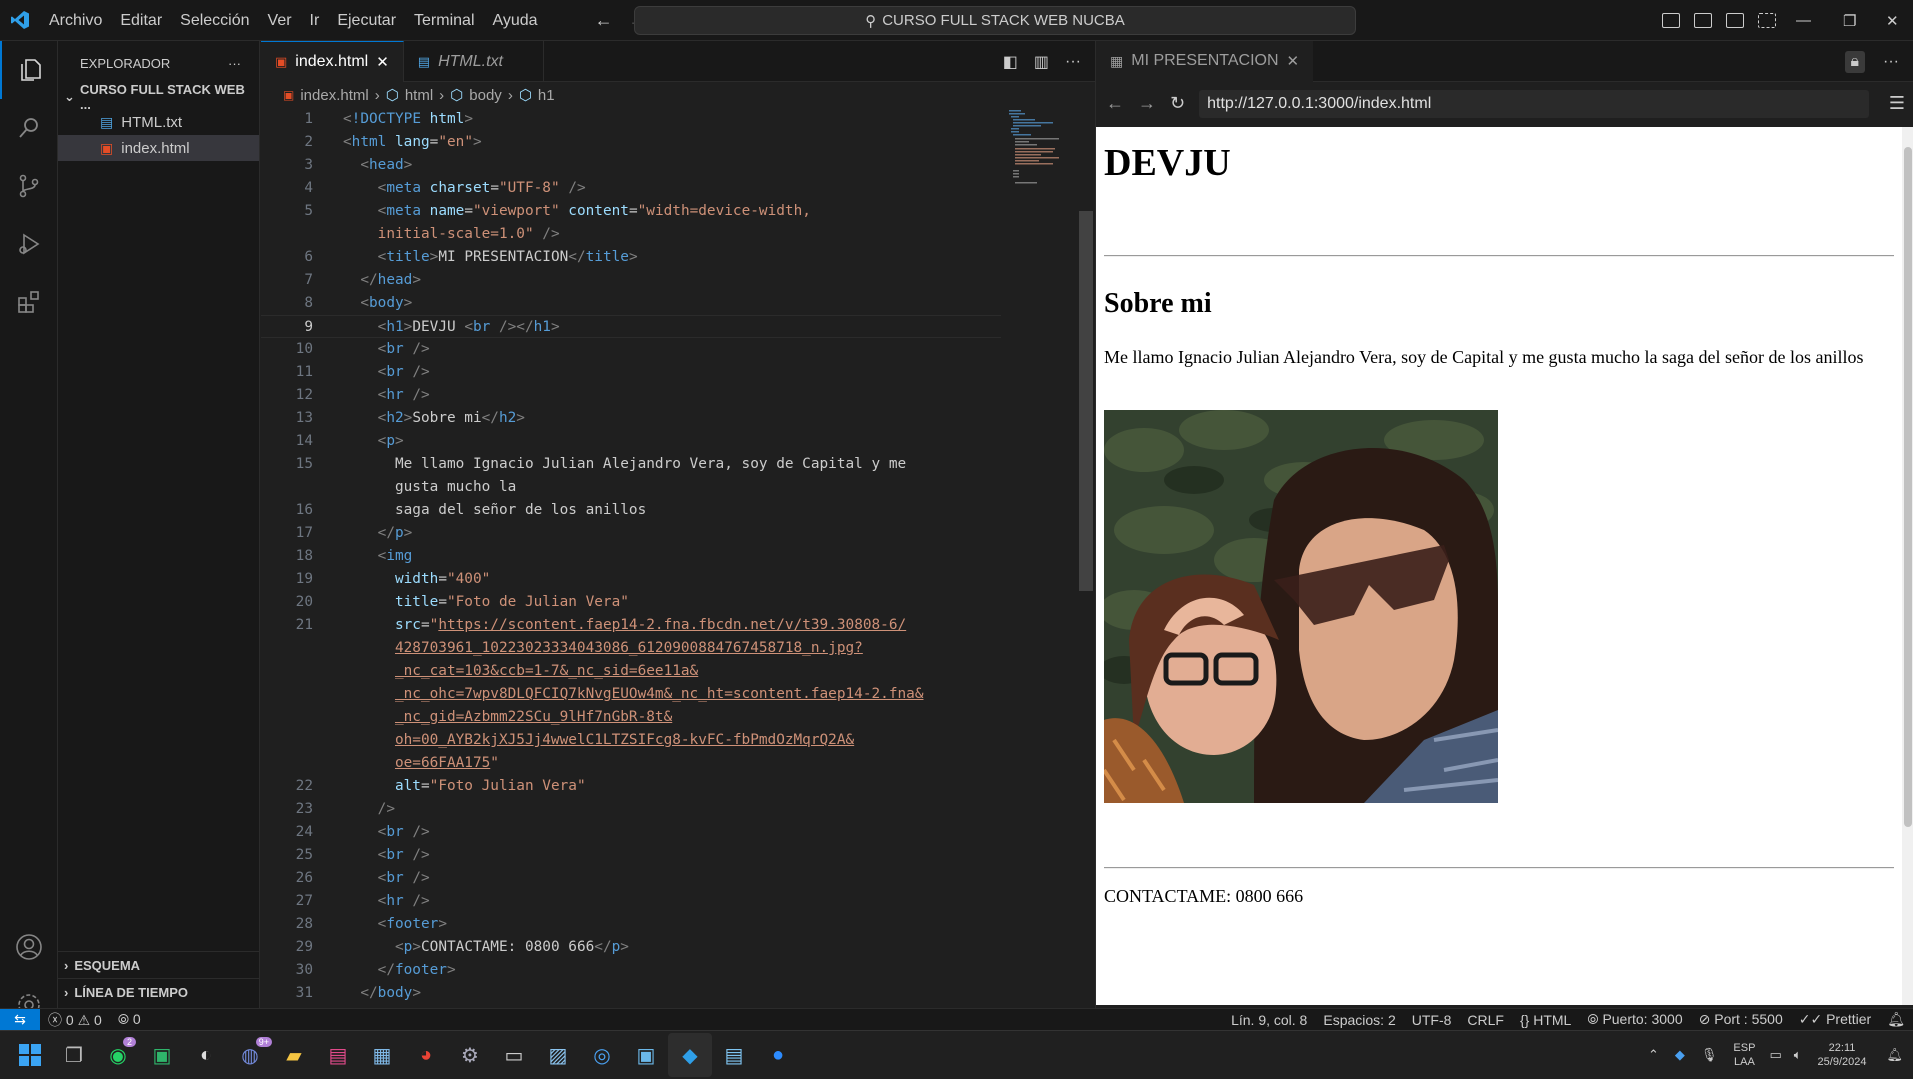  What do you see at coordinates (1735, 20) in the screenshot?
I see `toggle-secondary-sidebar-icon` at bounding box center [1735, 20].